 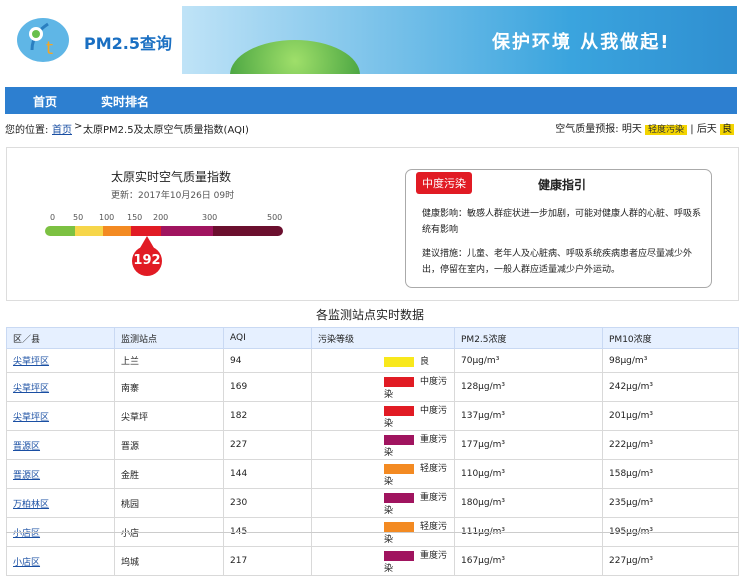 What do you see at coordinates (171, 177) in the screenshot?
I see `aqi-title: 太原实时空气质量指数` at bounding box center [171, 177].